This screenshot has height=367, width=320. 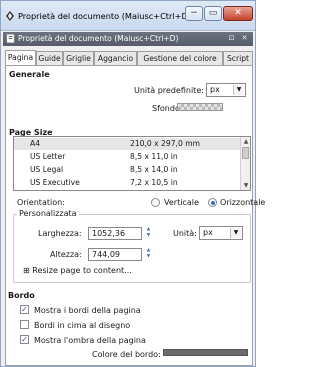 What do you see at coordinates (115, 58) in the screenshot?
I see `tab-aggancio: Aggancio` at bounding box center [115, 58].